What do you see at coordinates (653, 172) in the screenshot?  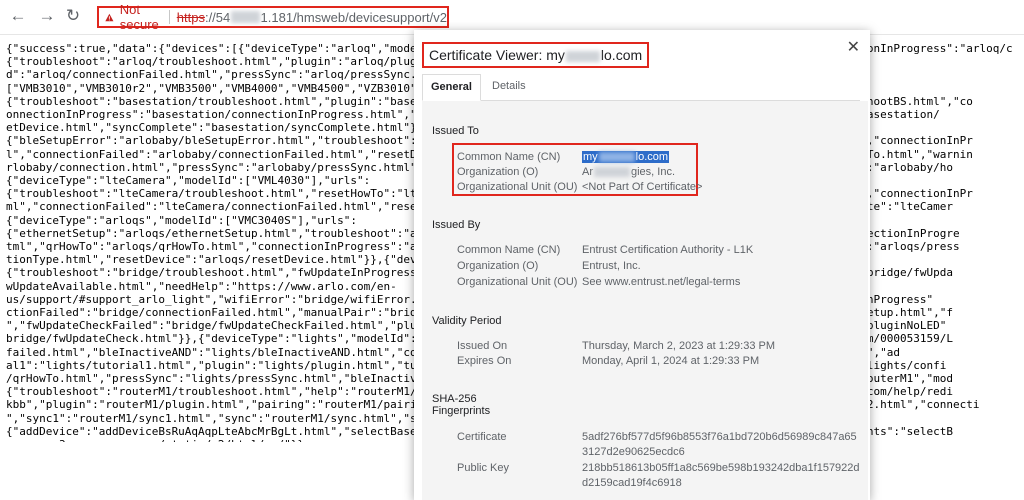 I see `o-suffix: gies, Inc.` at bounding box center [653, 172].